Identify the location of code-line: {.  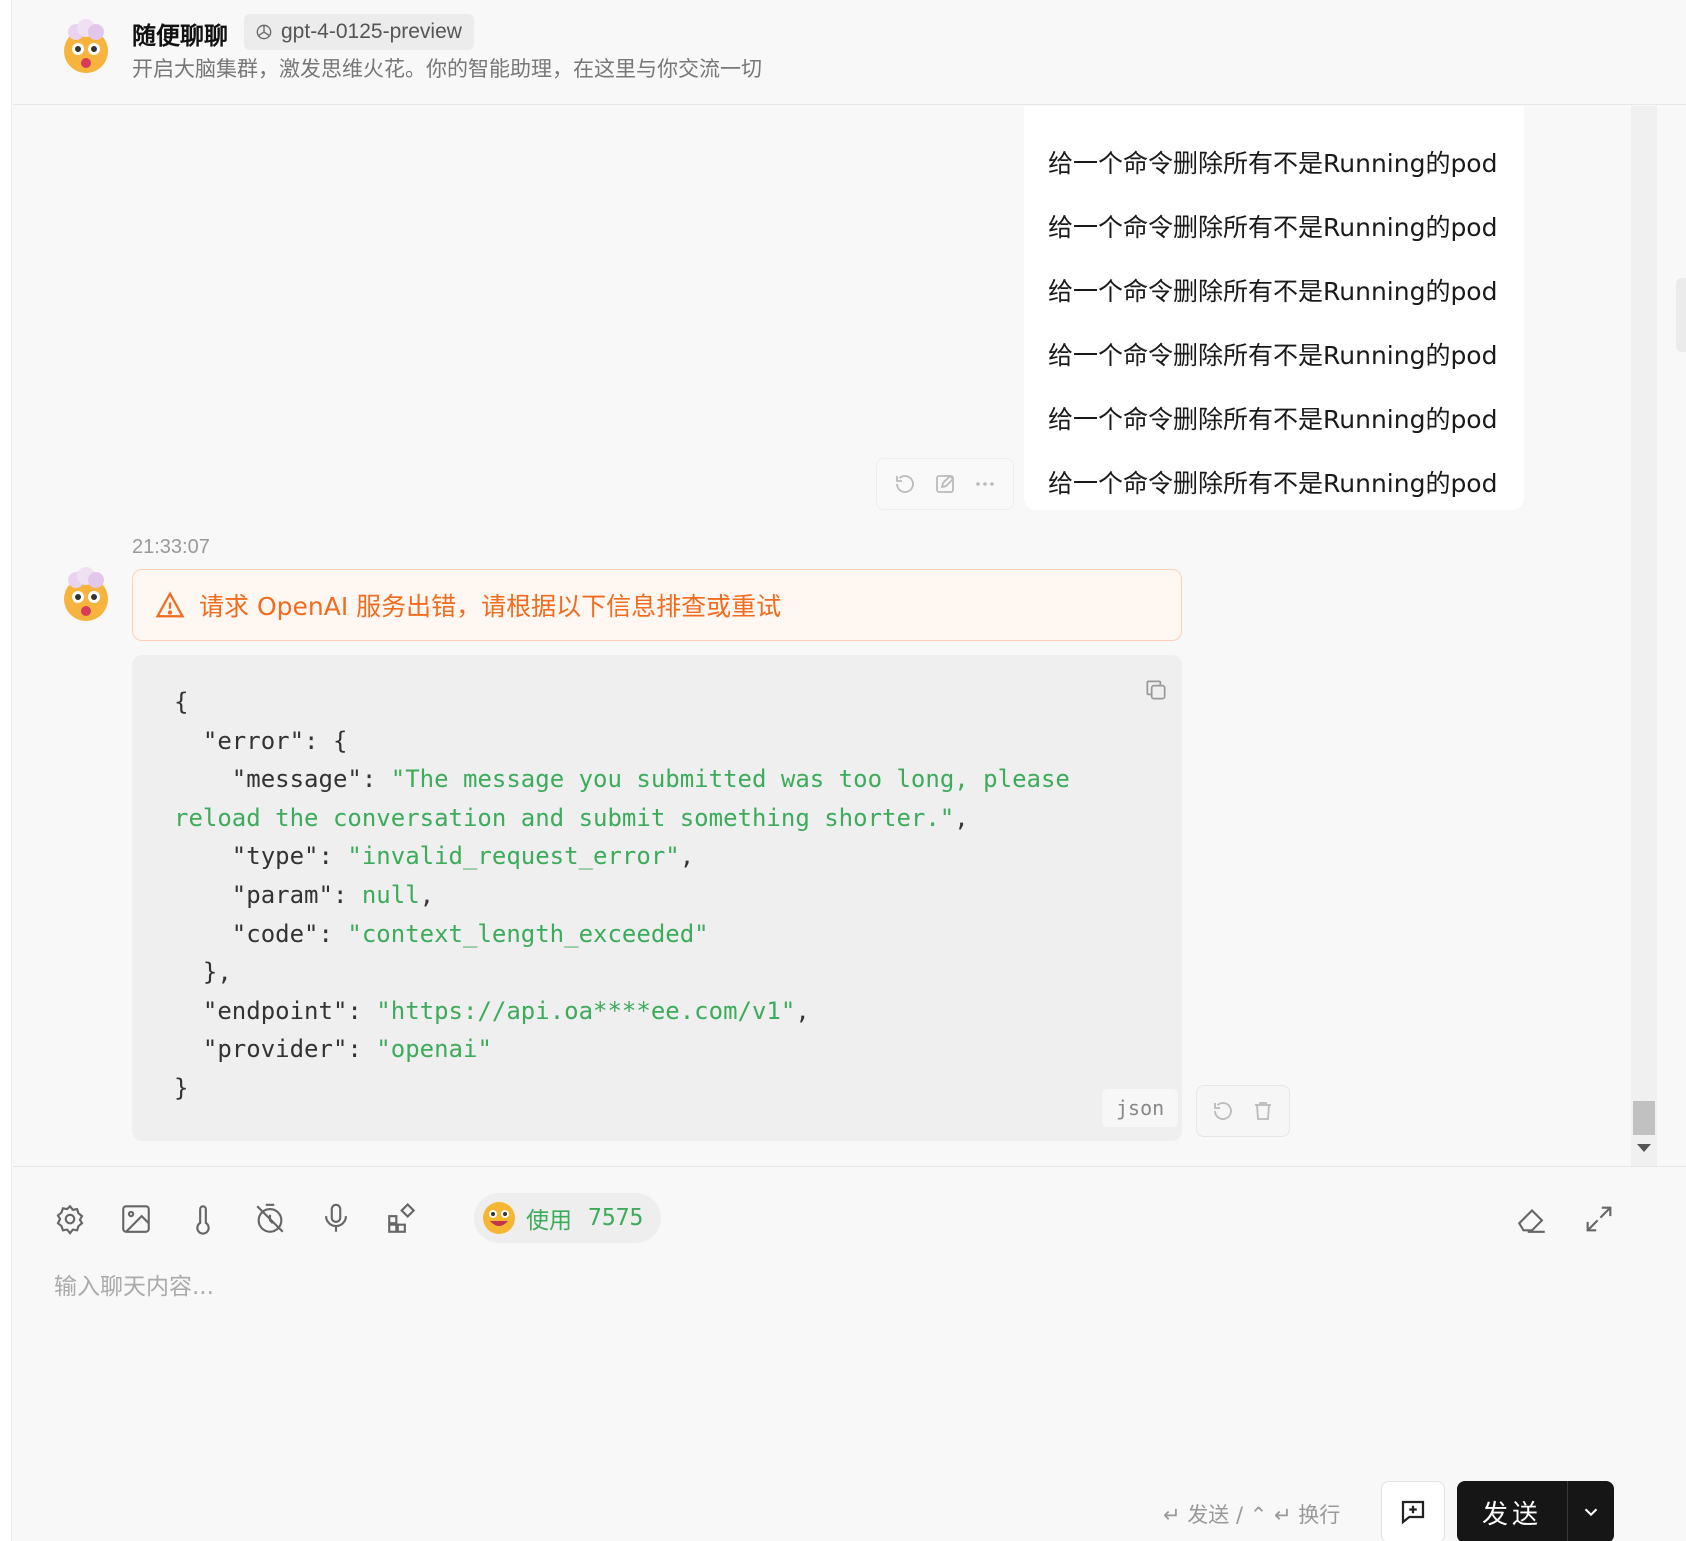
(181, 702).